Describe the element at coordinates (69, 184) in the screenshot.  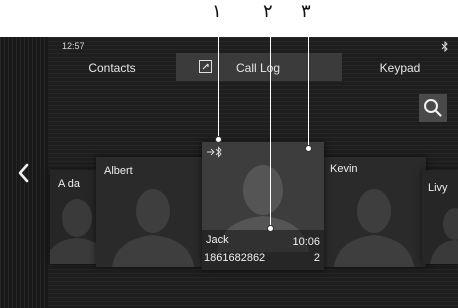
I see `contact-name: A da` at that location.